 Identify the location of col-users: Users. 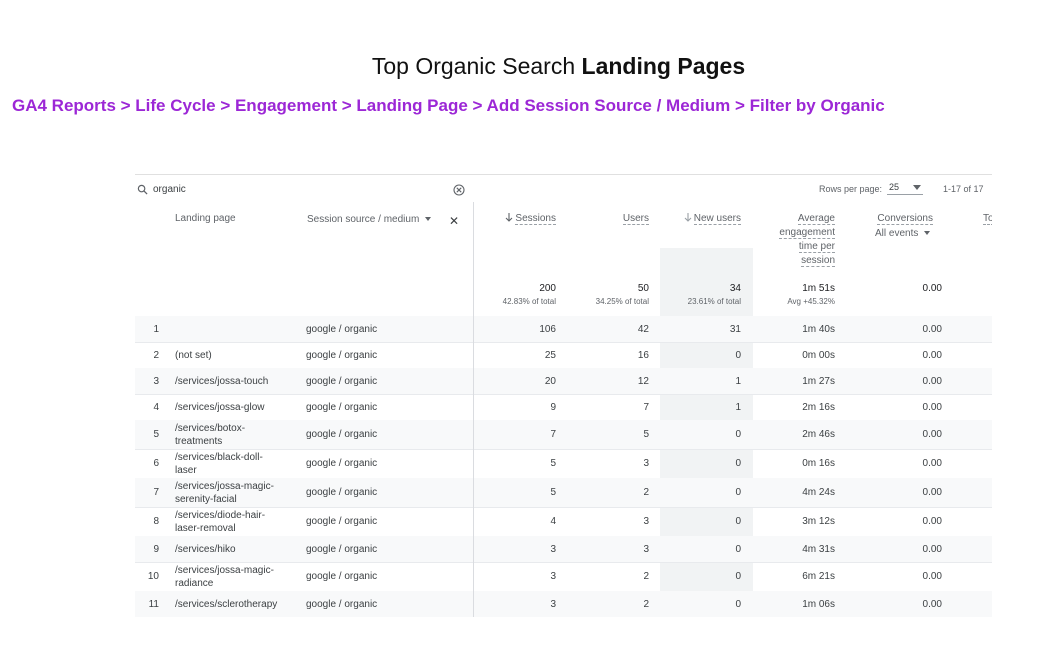
(612, 219).